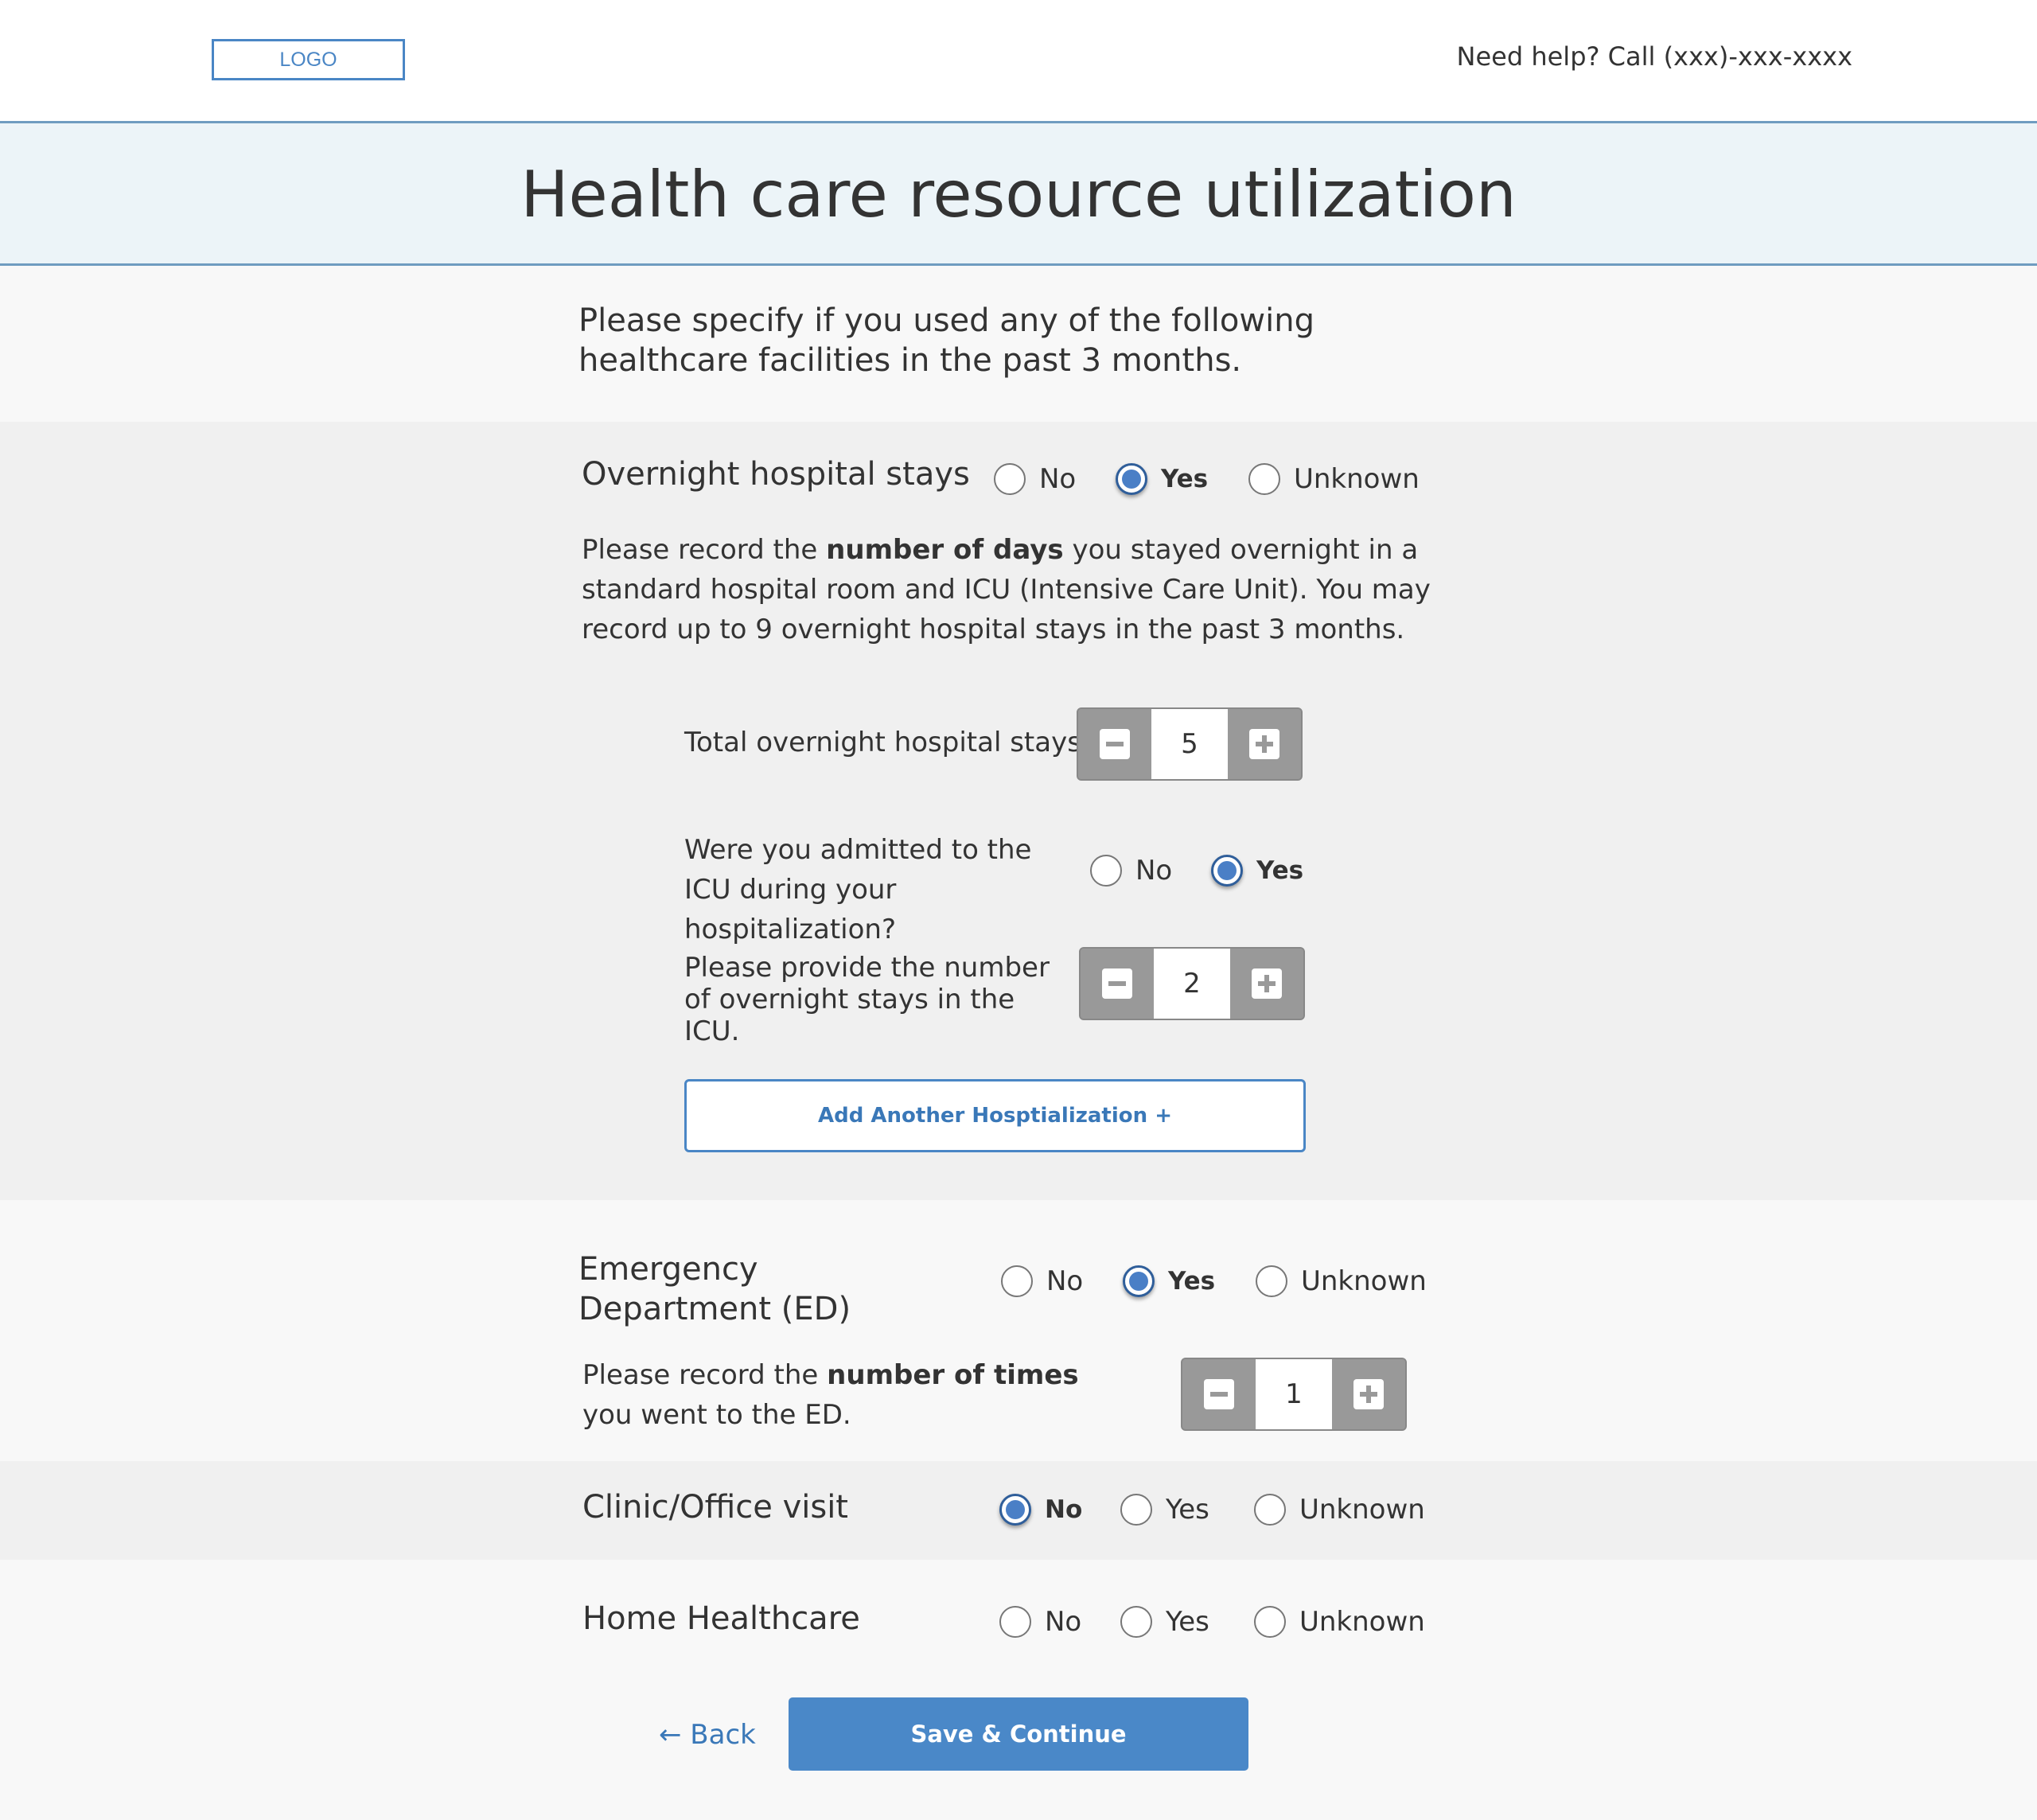 This screenshot has height=1820, width=2037. Describe the element at coordinates (1042, 1281) in the screenshot. I see `ed-radio-no: No` at that location.